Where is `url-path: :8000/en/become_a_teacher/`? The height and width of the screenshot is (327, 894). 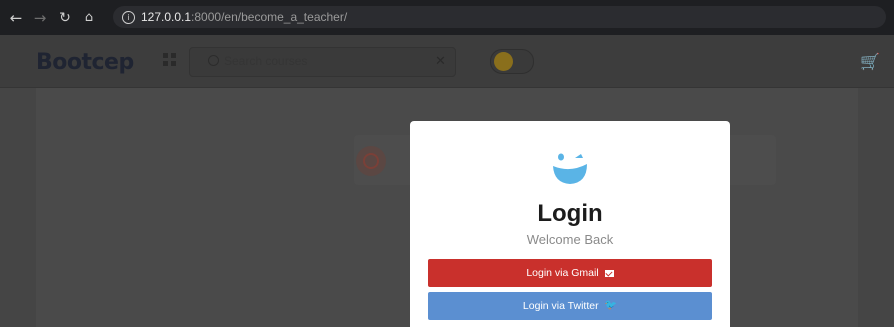 url-path: :8000/en/become_a_teacher/ is located at coordinates (269, 17).